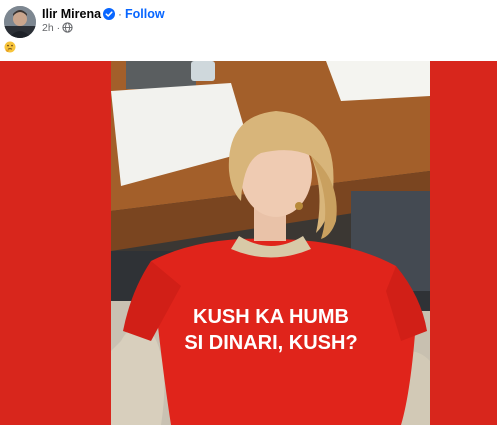  Describe the element at coordinates (67, 27) in the screenshot. I see `globe-icon` at that location.